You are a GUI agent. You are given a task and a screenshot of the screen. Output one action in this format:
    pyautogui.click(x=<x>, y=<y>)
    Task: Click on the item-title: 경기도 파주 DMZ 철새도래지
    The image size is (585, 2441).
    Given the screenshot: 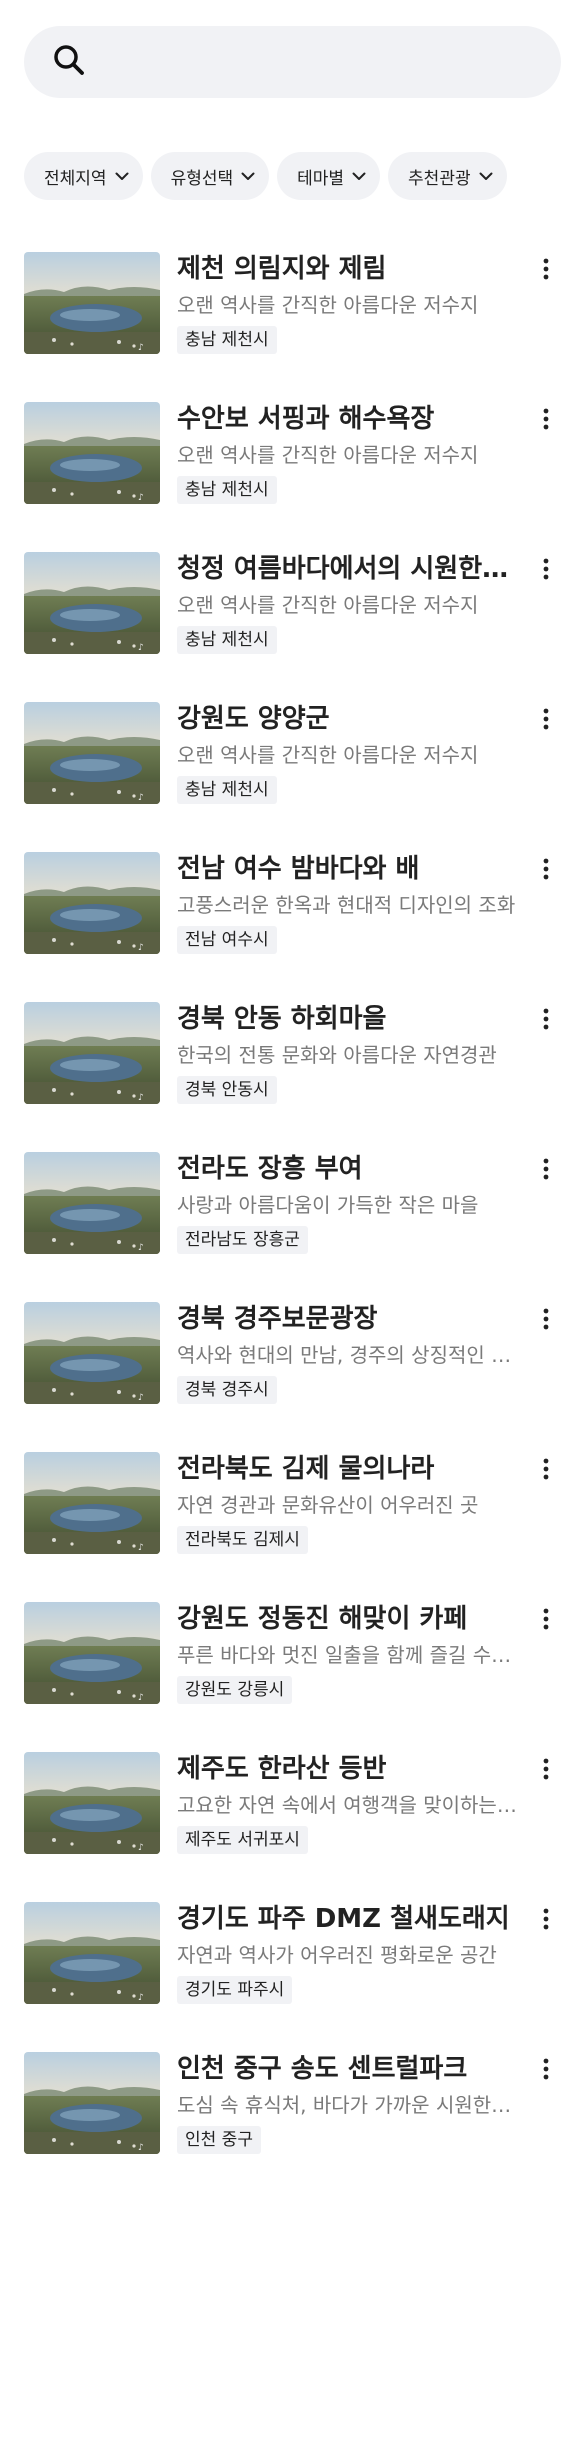 What is the action you would take?
    pyautogui.click(x=343, y=1919)
    